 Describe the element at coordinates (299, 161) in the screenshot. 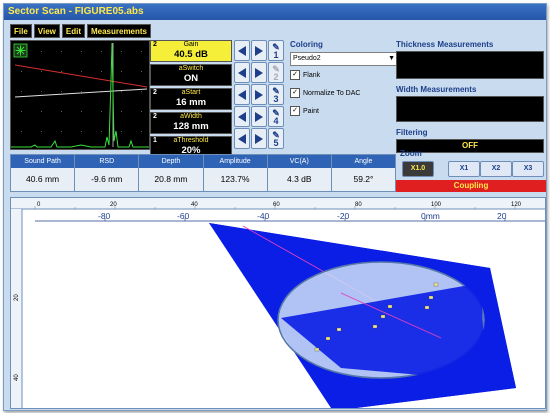

I see `readout-vca-label: VC(A)` at that location.